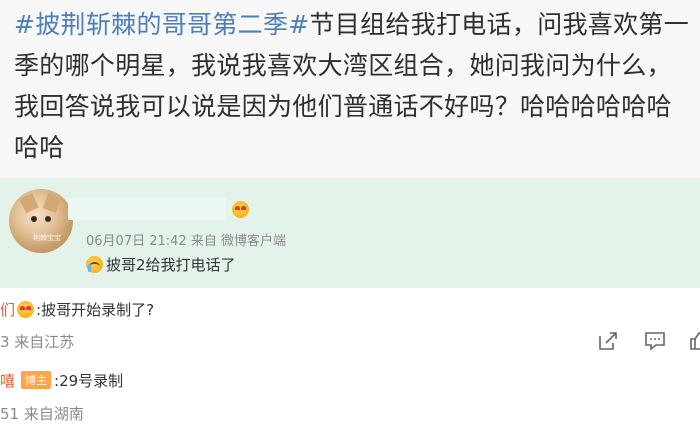 This screenshot has width=700, height=424. What do you see at coordinates (186, 241) in the screenshot?
I see `comment-meta: 06月07日 21:42 来自 微博客户端` at bounding box center [186, 241].